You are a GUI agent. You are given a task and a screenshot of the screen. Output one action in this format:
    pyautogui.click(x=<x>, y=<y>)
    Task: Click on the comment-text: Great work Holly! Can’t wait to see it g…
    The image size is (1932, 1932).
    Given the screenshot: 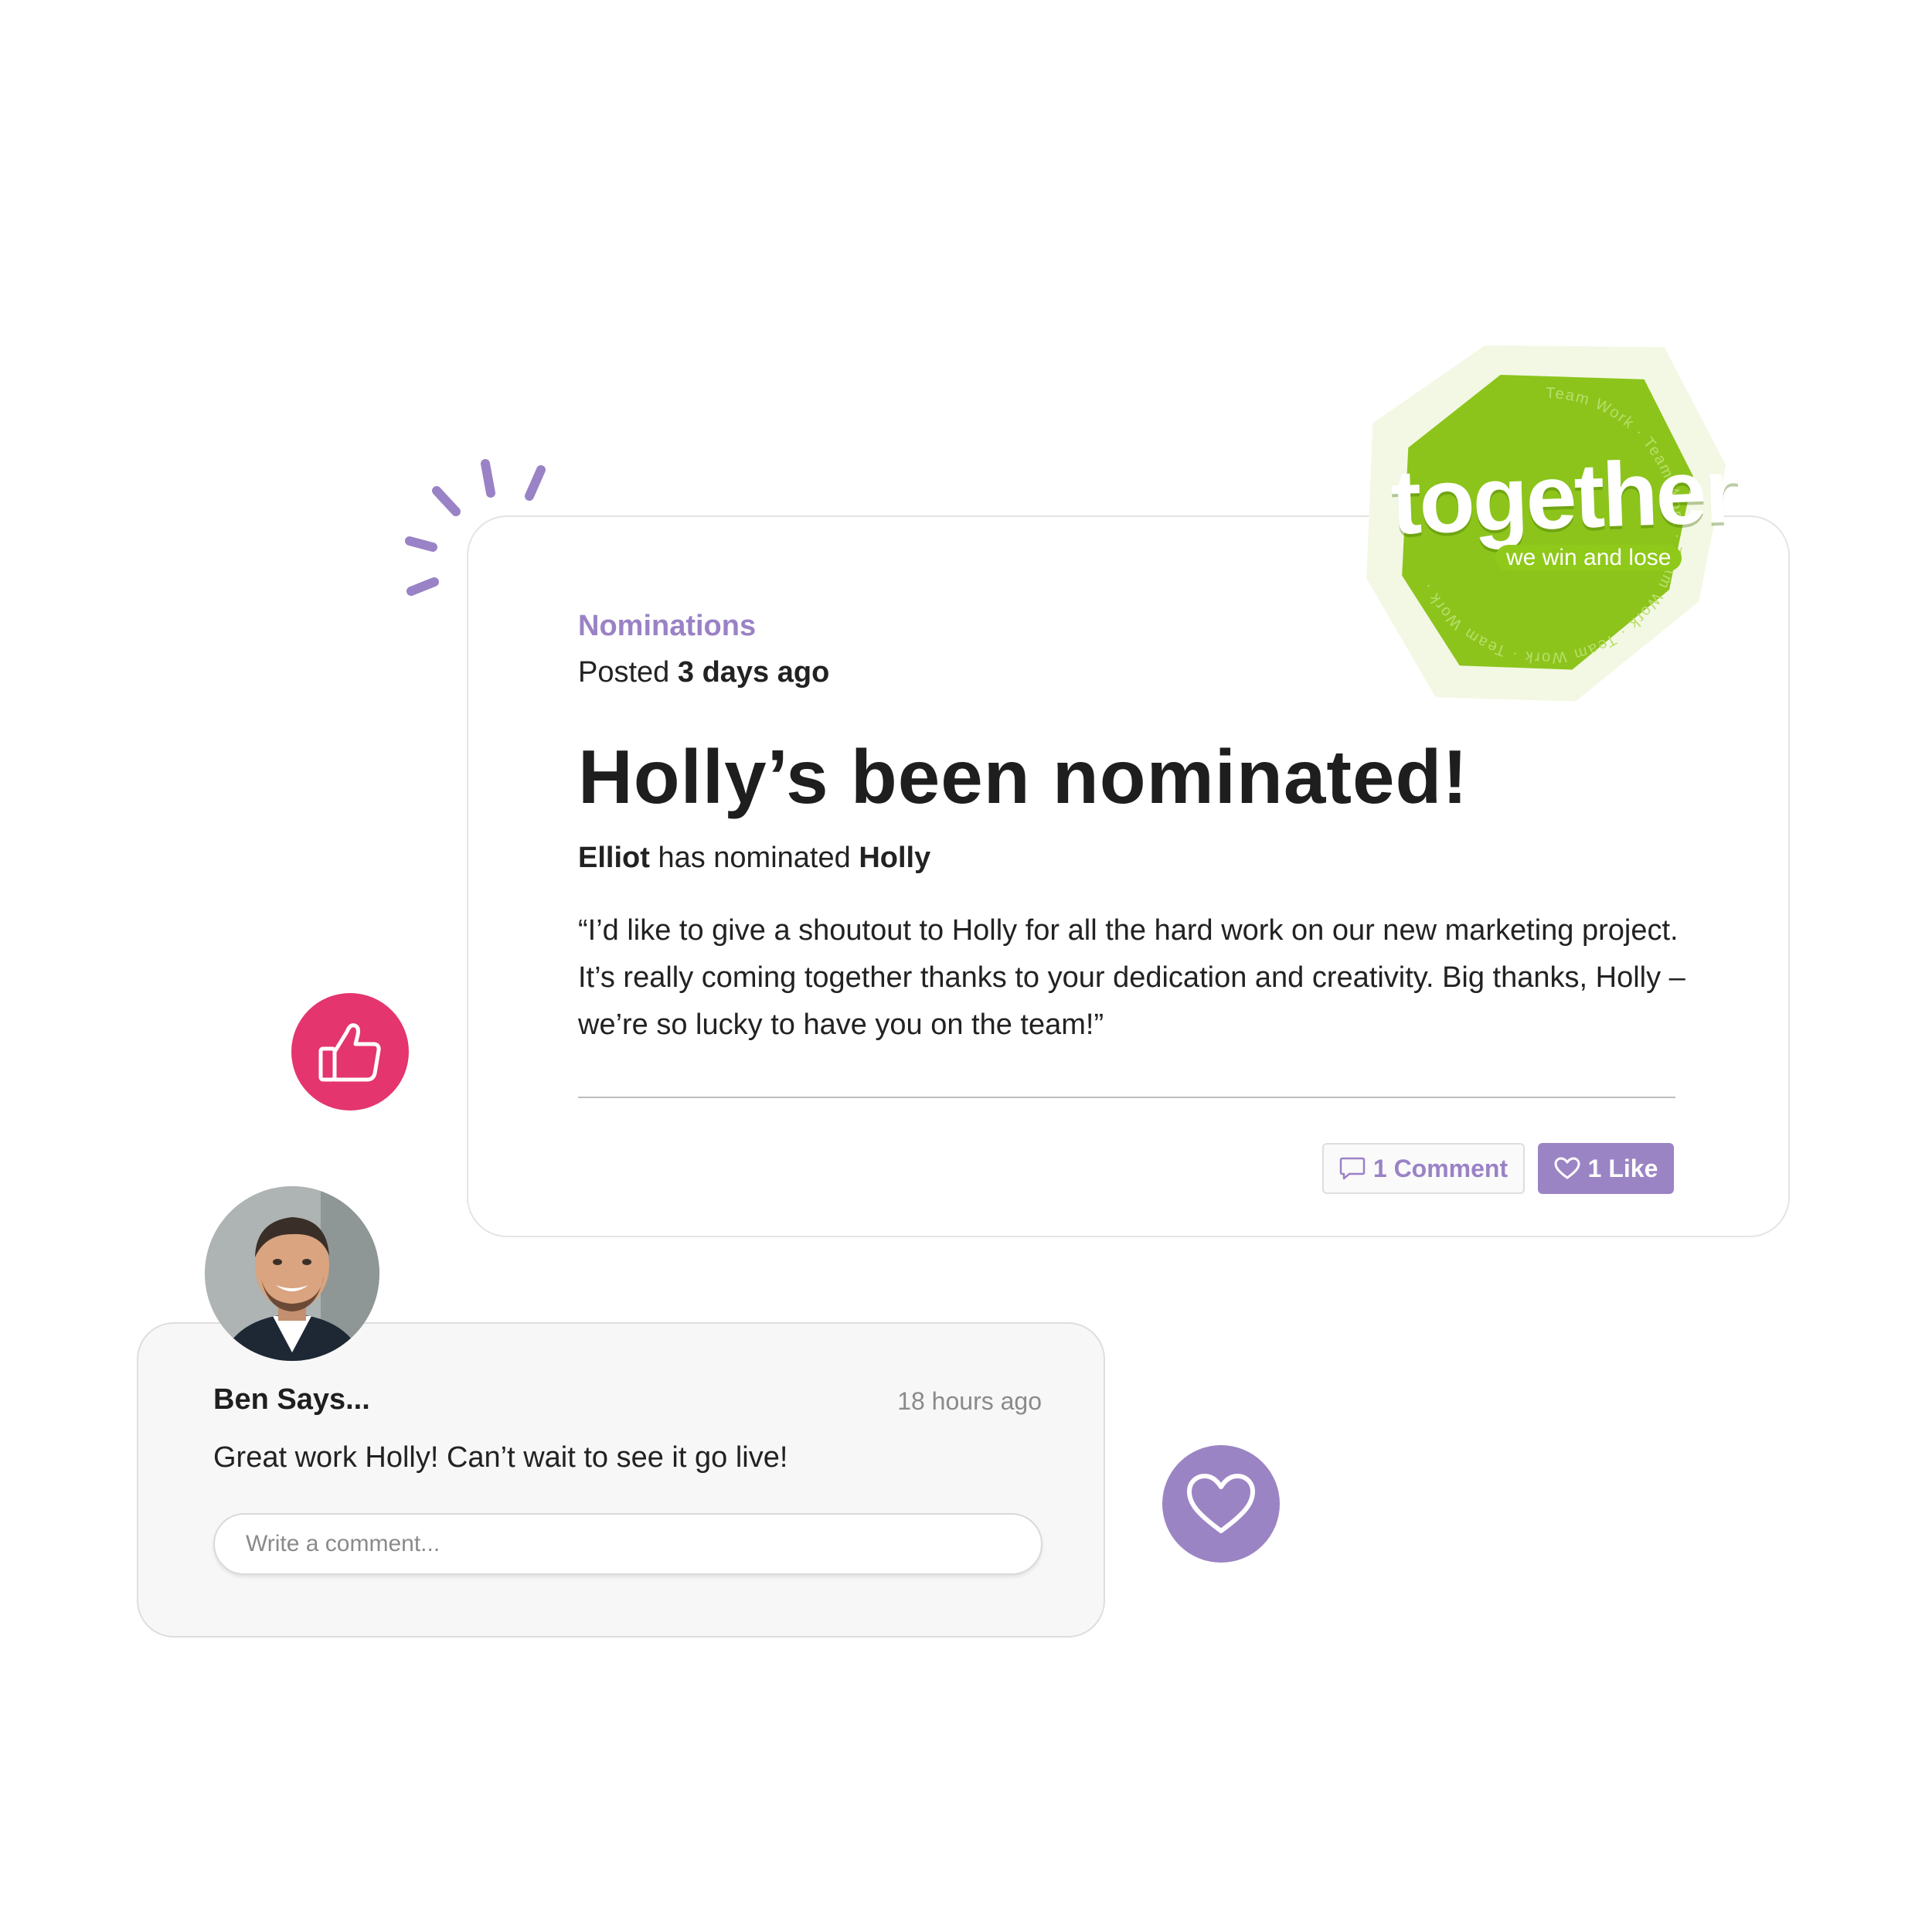 What is the action you would take?
    pyautogui.click(x=500, y=1458)
    